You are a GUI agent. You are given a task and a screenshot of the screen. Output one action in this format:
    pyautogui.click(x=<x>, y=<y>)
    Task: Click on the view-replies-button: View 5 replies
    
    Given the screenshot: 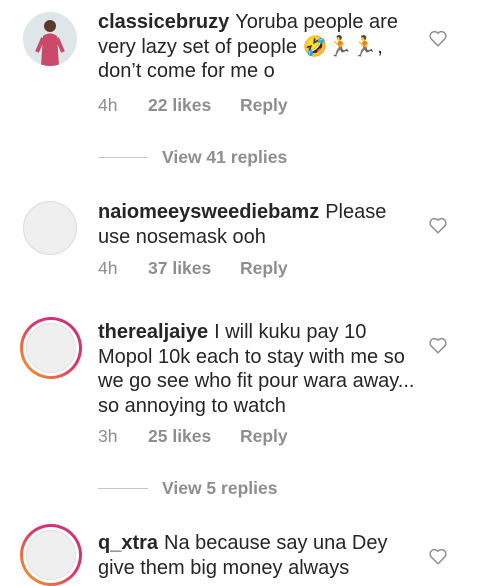 What is the action you would take?
    pyautogui.click(x=187, y=488)
    